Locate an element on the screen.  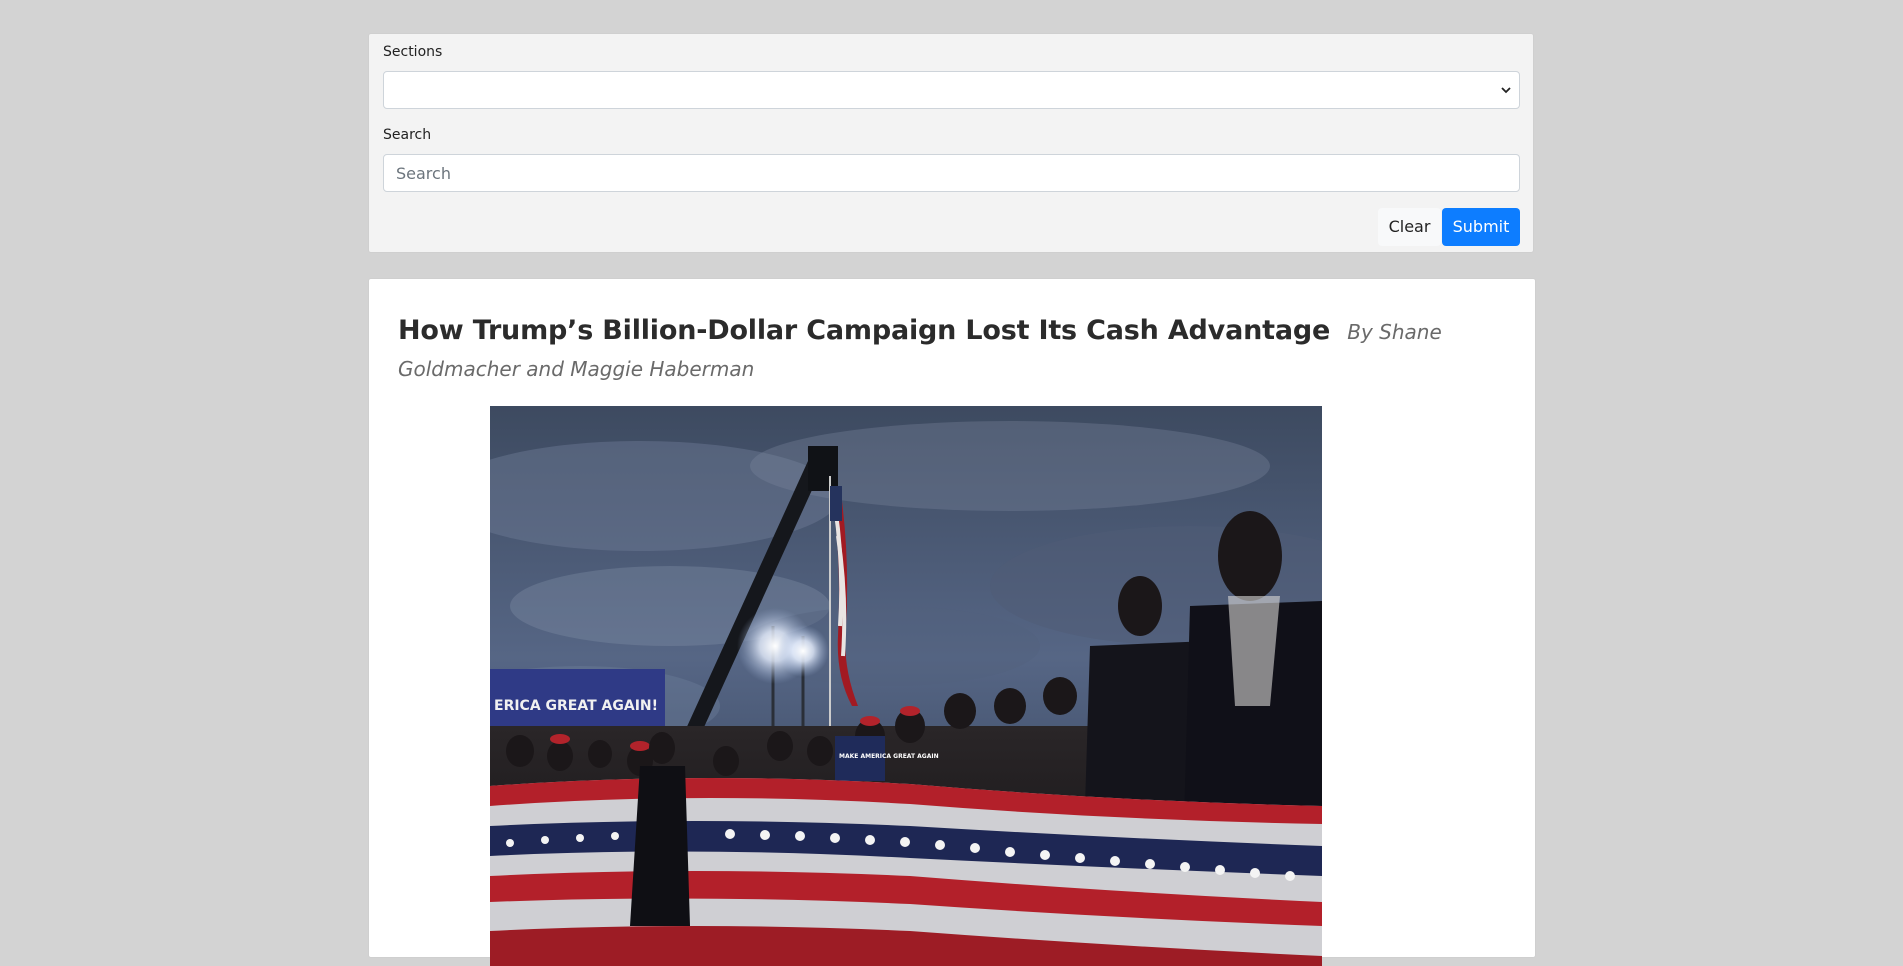
search-label: Search is located at coordinates (407, 135).